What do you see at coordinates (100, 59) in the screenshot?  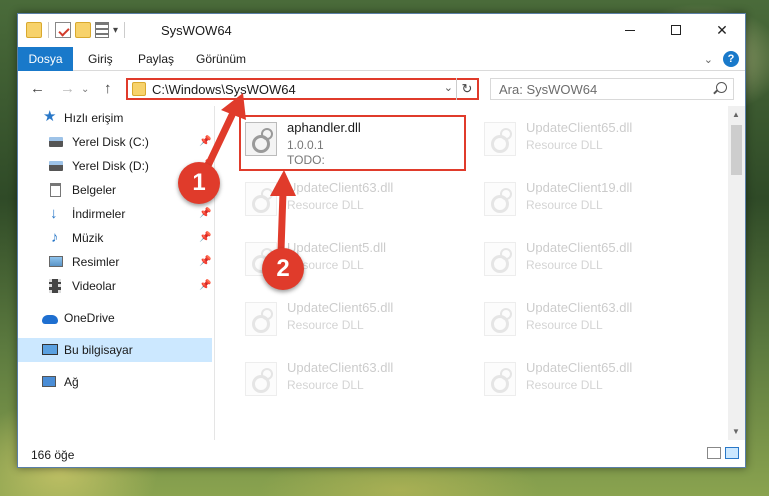 I see `tab-home: Giriş` at bounding box center [100, 59].